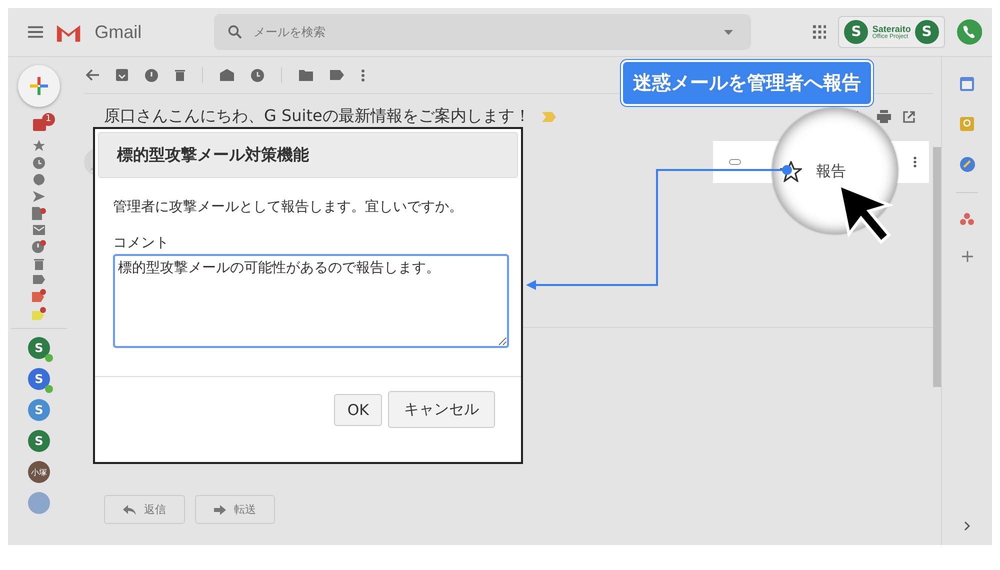 The width and height of the screenshot is (1000, 570). Describe the element at coordinates (92, 75) in the screenshot. I see `back-arrow-icon` at that location.